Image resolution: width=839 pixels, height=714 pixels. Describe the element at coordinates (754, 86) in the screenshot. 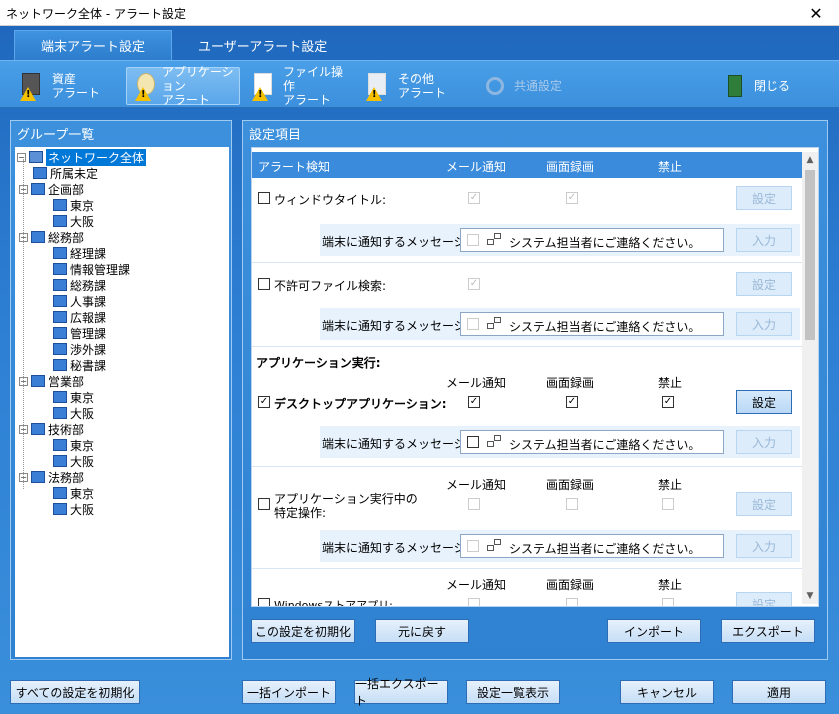

I see `close-button: 閉じる` at that location.